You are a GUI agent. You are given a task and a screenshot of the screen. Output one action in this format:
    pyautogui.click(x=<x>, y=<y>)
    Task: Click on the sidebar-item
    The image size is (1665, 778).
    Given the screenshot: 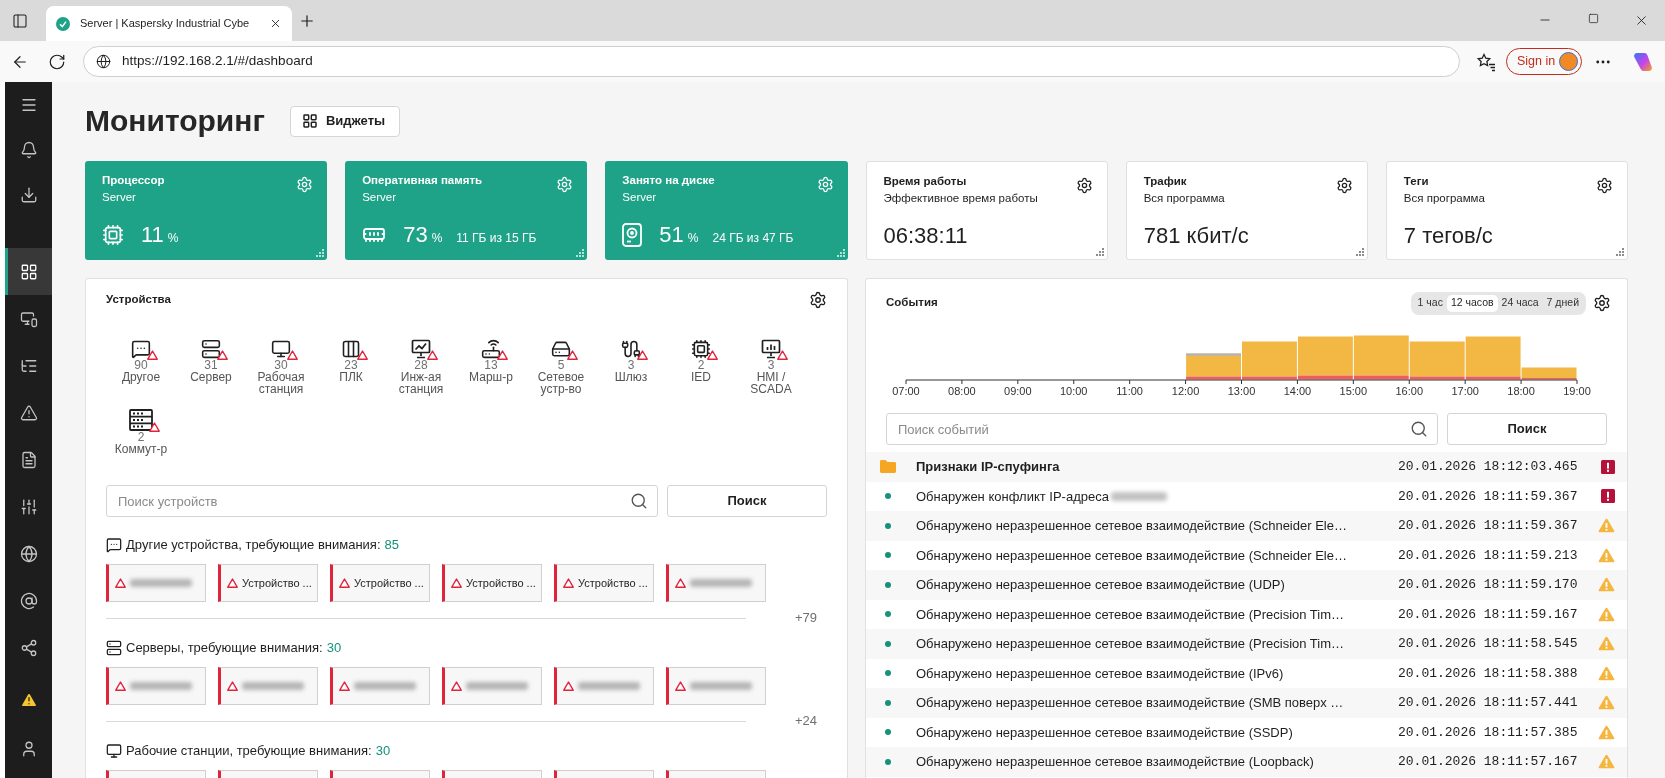 What is the action you would take?
    pyautogui.click(x=28, y=271)
    